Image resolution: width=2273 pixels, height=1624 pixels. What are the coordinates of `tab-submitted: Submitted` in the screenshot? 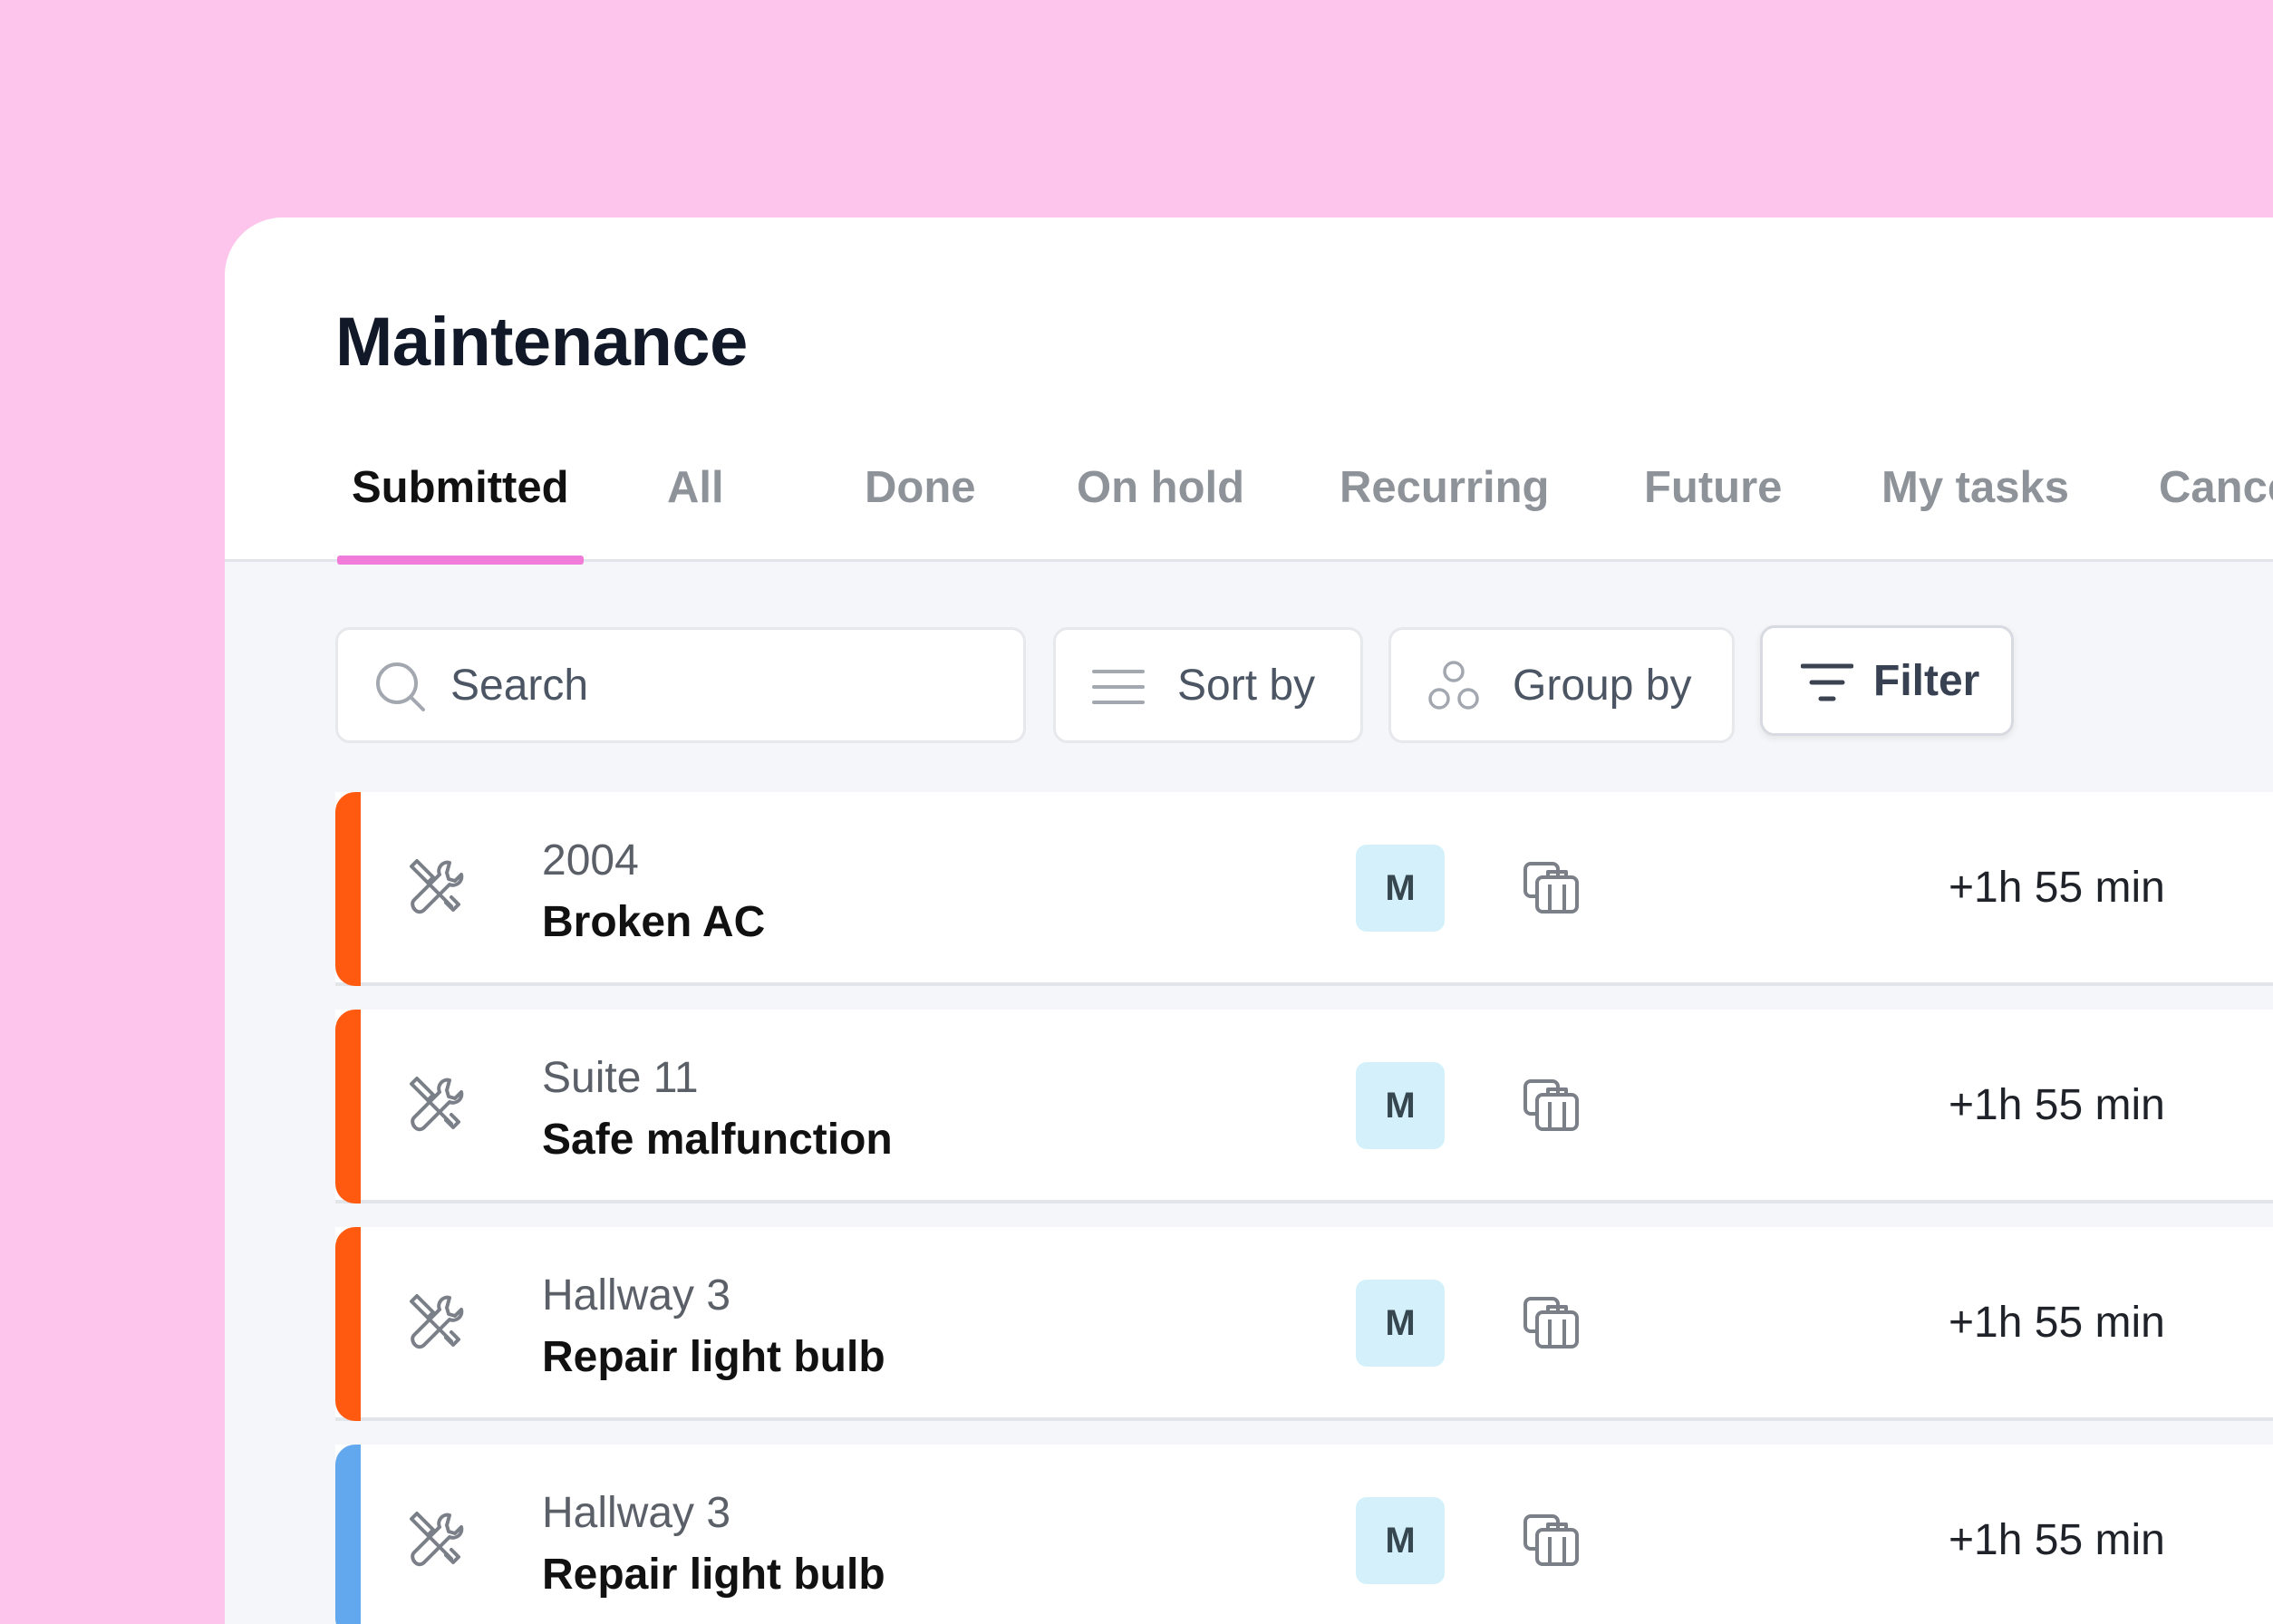 It's located at (460, 512).